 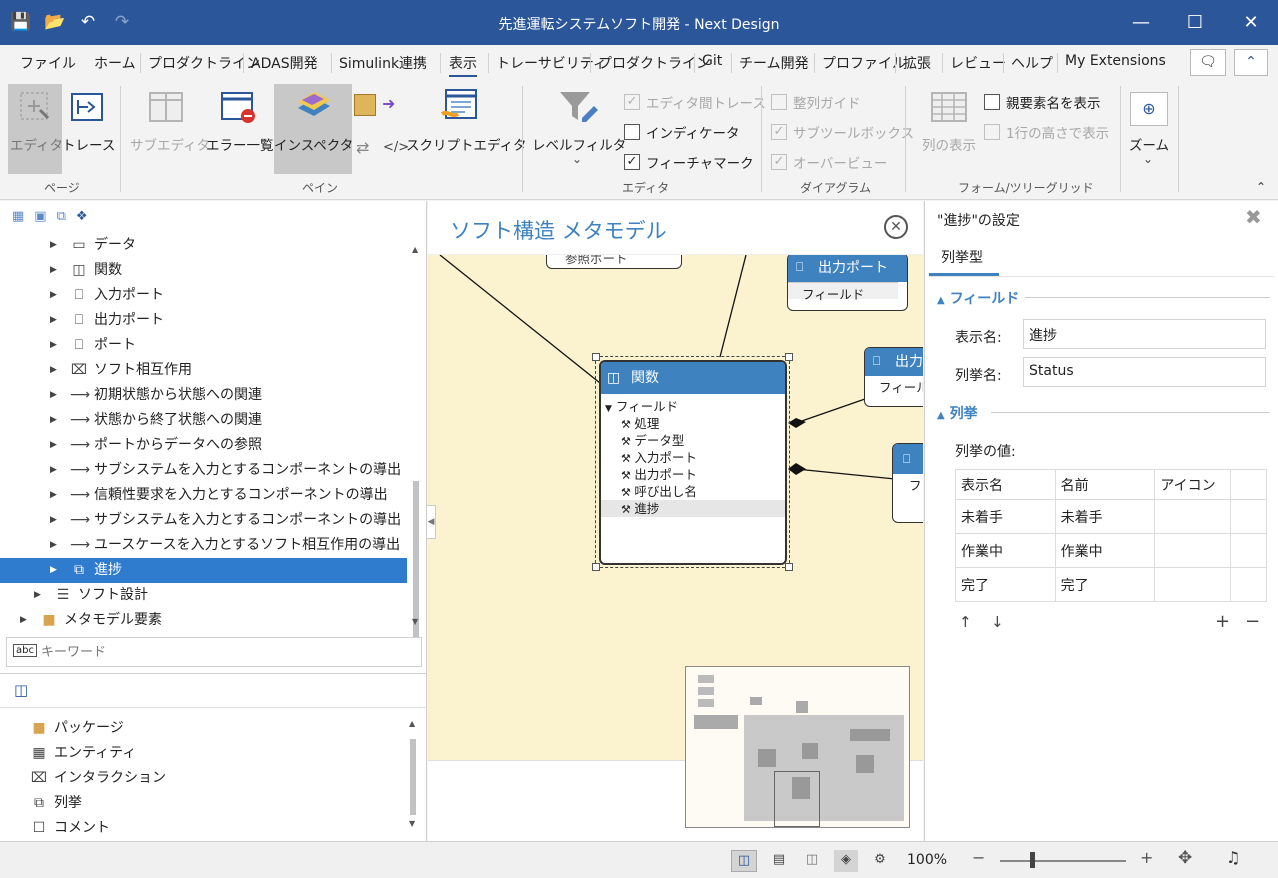 What do you see at coordinates (362, 147) in the screenshot?
I see `swap-icon: ⇄` at bounding box center [362, 147].